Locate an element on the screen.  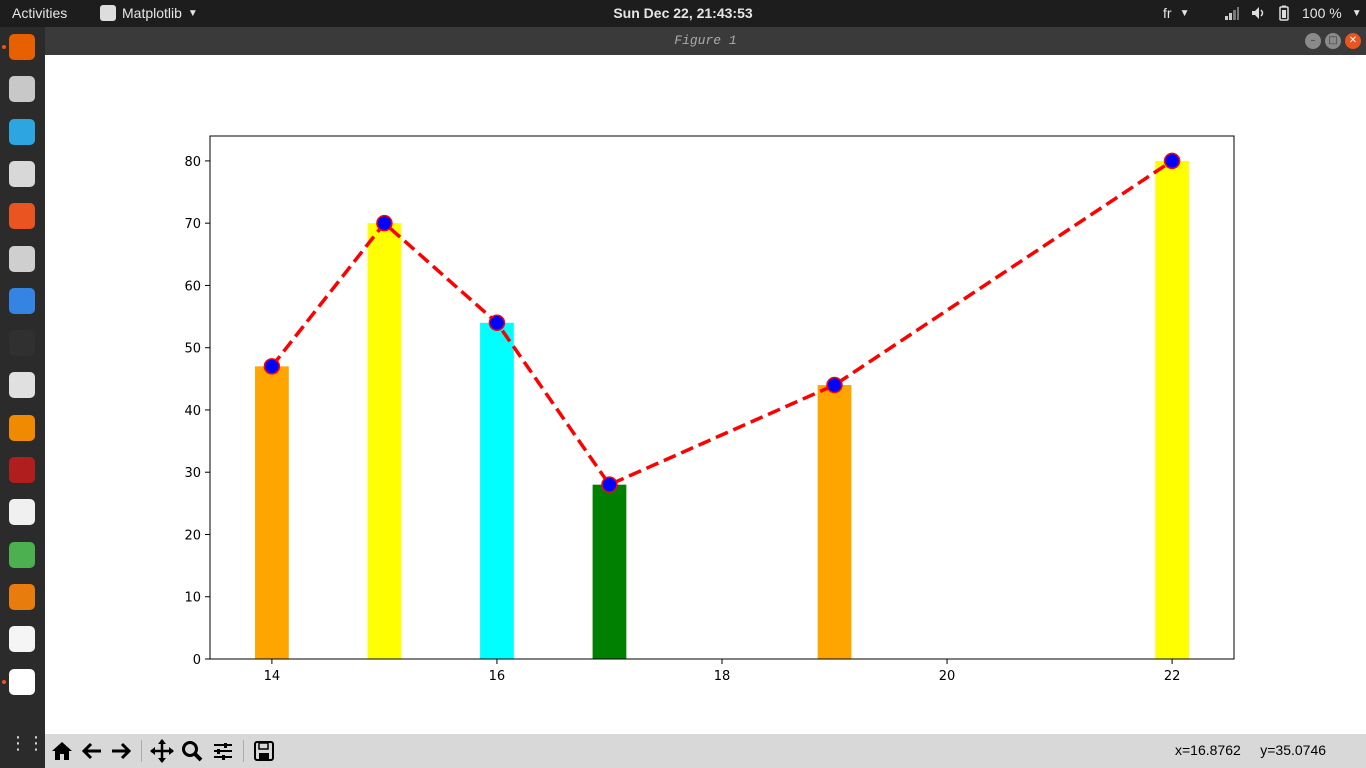
maximize-button: □ is located at coordinates (1333, 41).